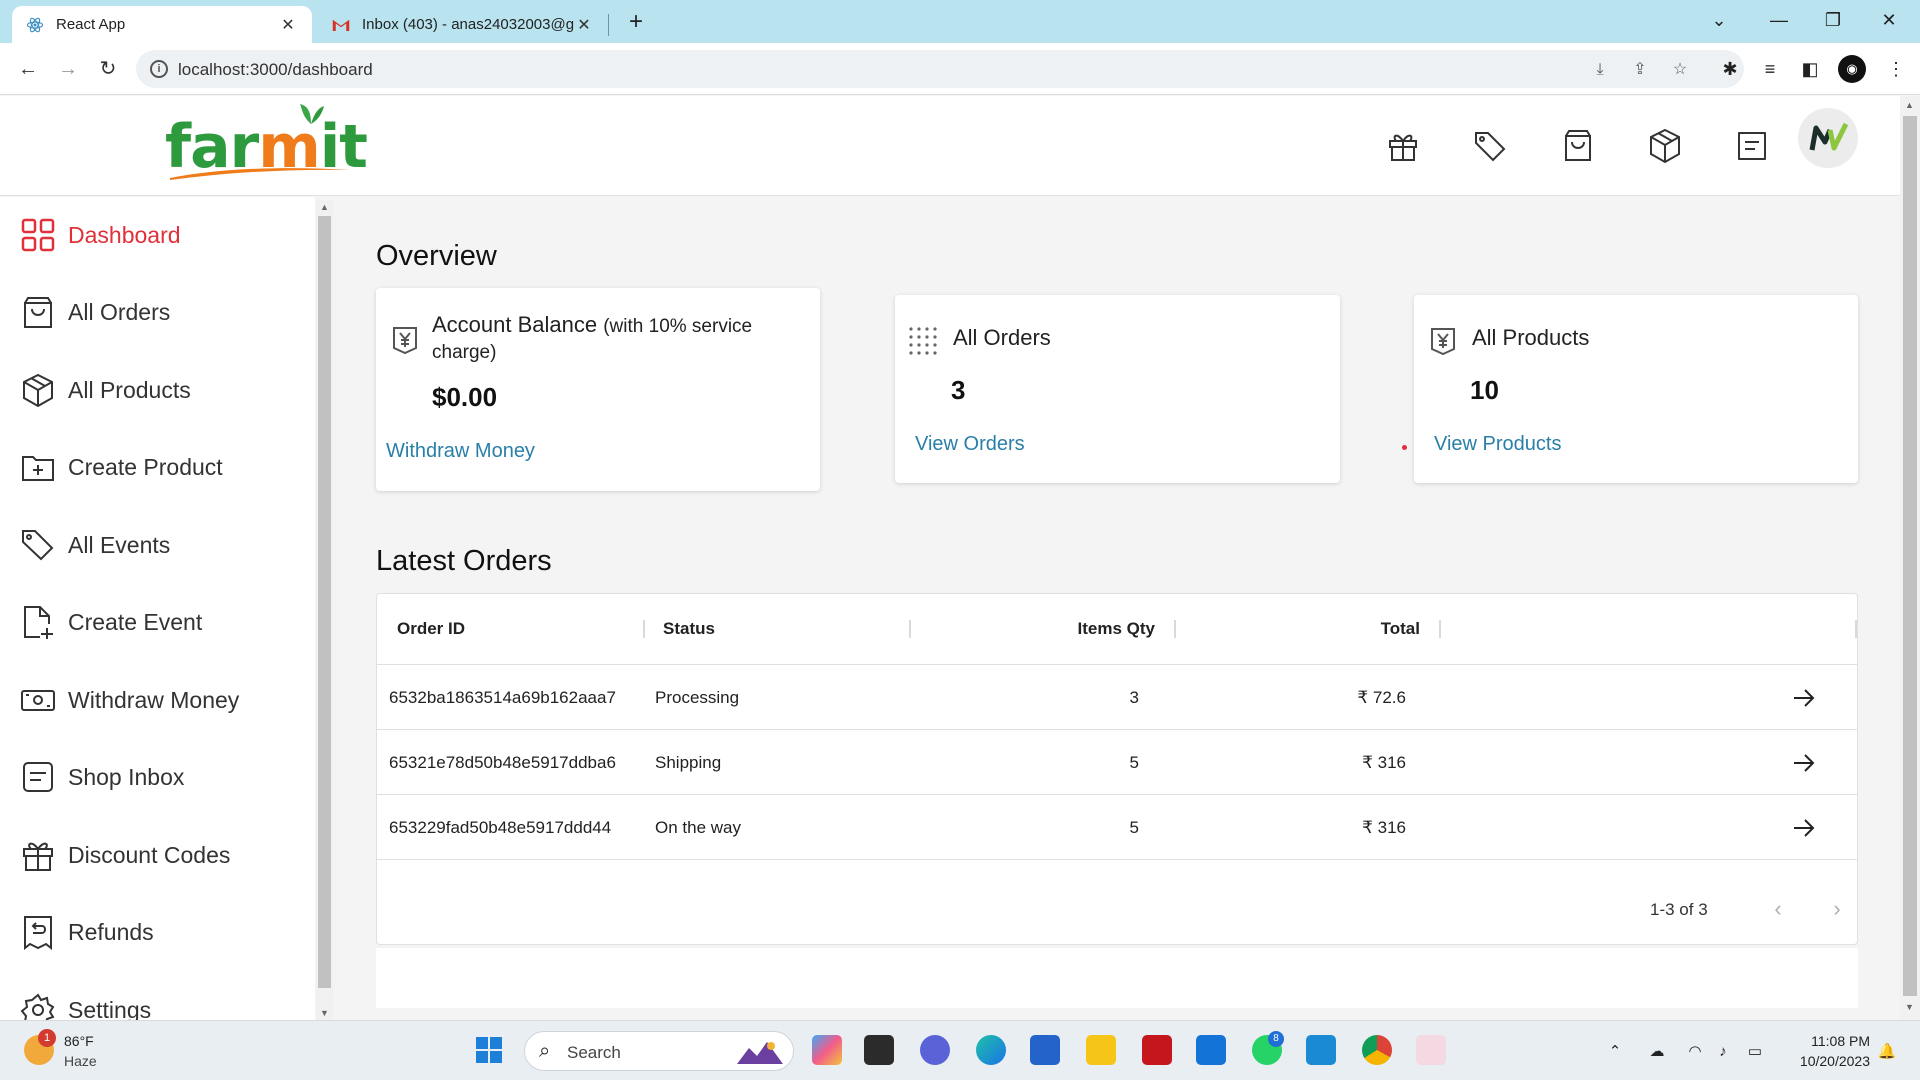 This screenshot has height=1080, width=1920. Describe the element at coordinates (940, 69) in the screenshot. I see `address-bar: i localhost:3000/dashboard ⤓ ⇪ ☆` at that location.